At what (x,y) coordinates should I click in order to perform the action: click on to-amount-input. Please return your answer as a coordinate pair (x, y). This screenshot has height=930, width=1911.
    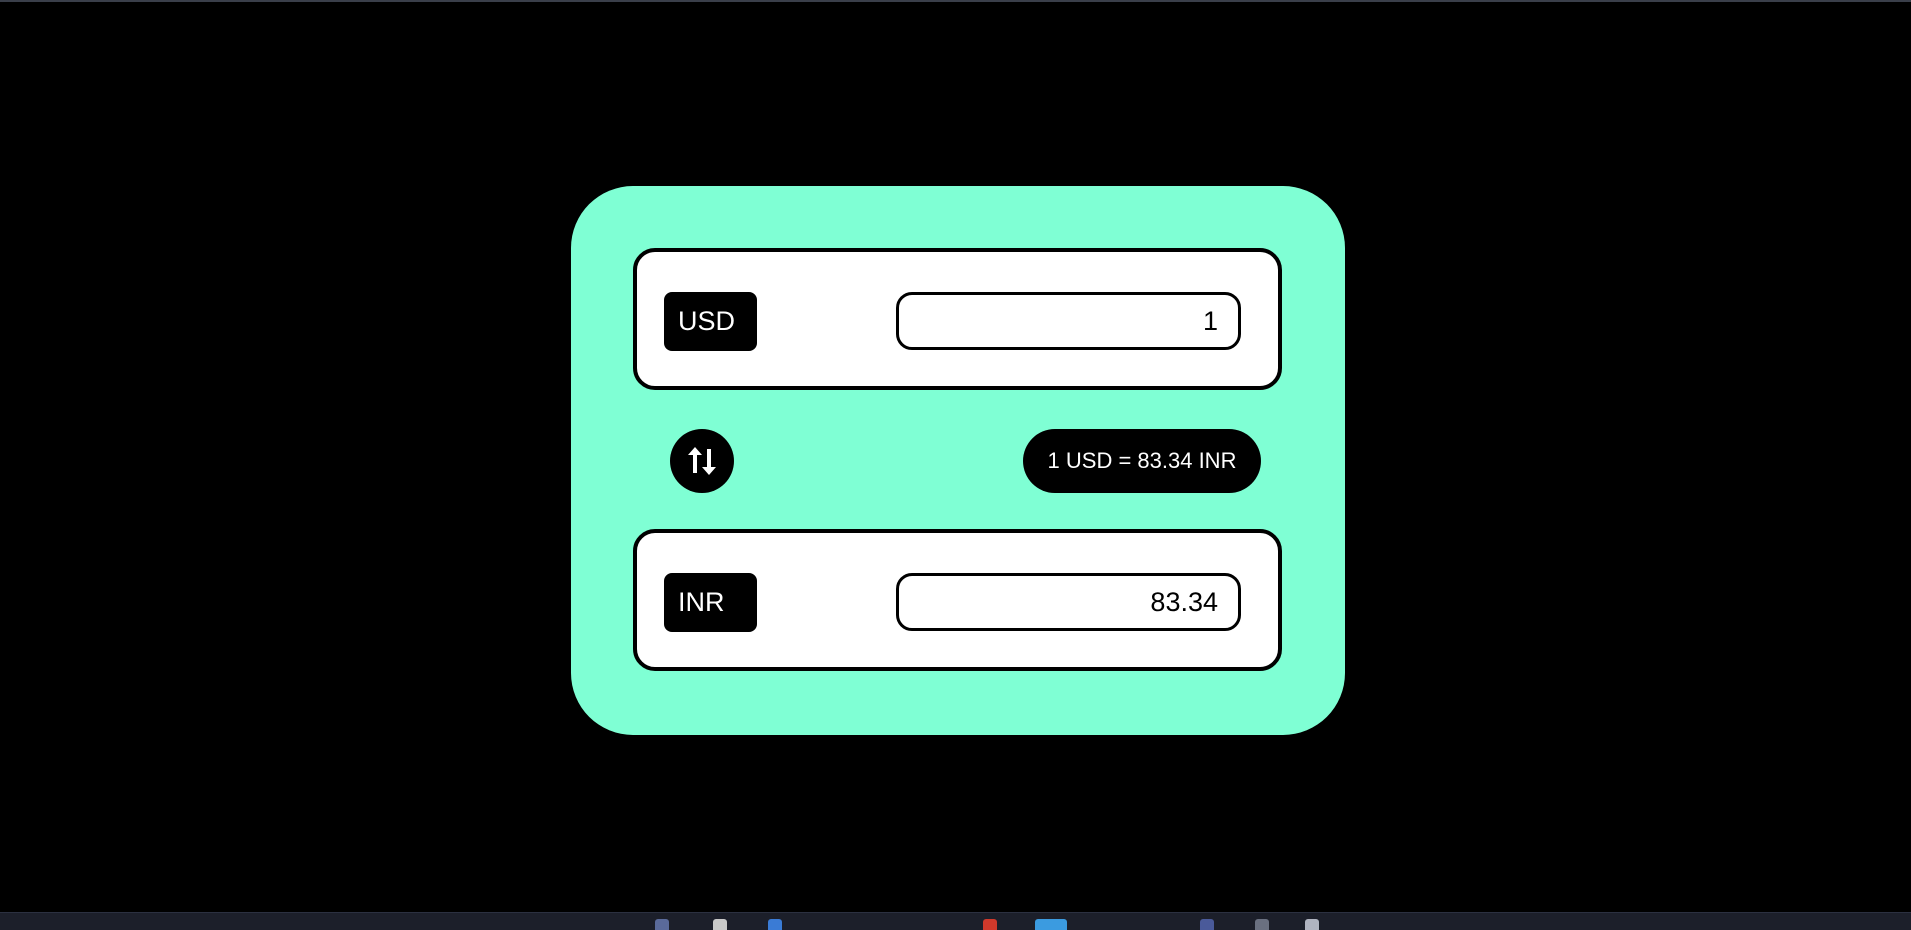
    Looking at the image, I should click on (1068, 602).